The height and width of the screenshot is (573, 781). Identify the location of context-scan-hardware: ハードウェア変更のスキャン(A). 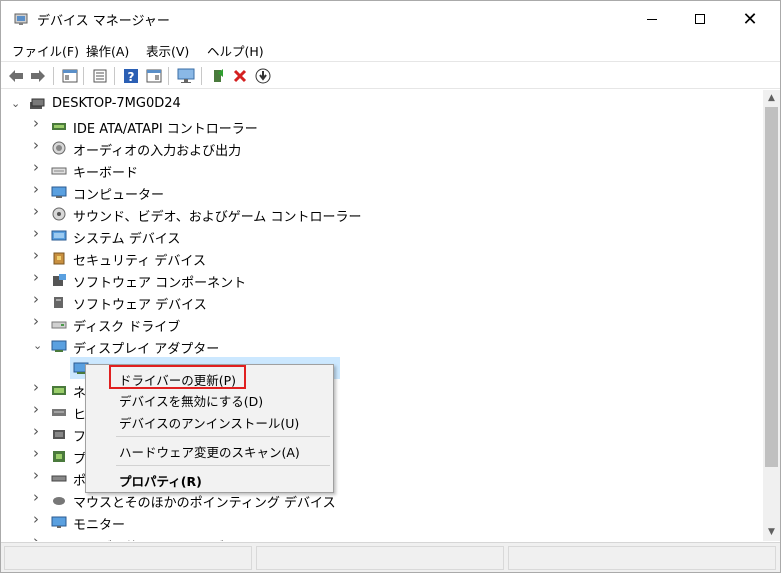
(209, 450).